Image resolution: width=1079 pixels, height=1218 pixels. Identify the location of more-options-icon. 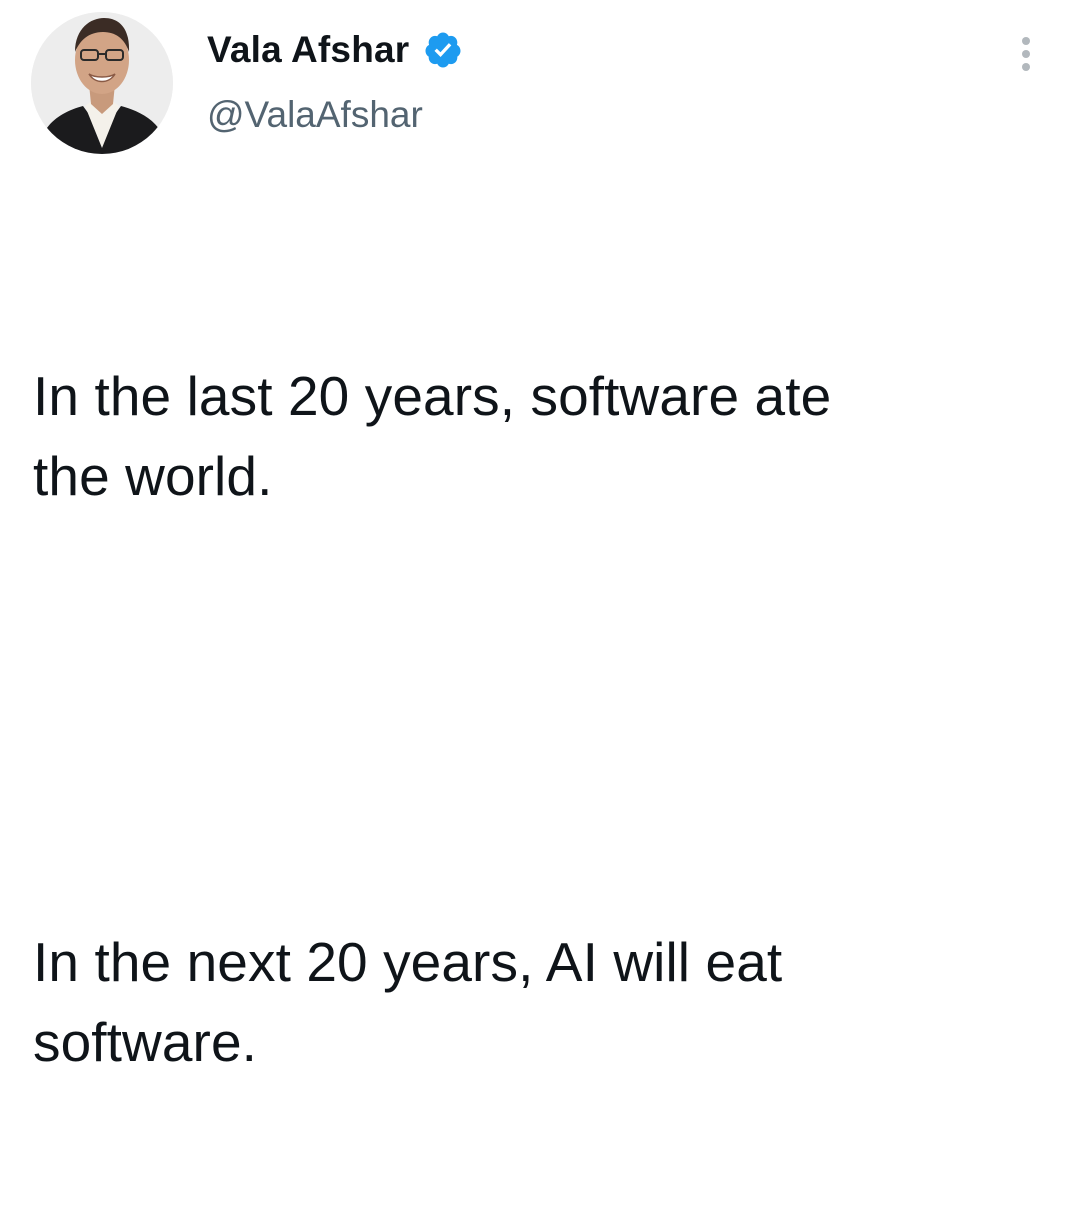
(1026, 54).